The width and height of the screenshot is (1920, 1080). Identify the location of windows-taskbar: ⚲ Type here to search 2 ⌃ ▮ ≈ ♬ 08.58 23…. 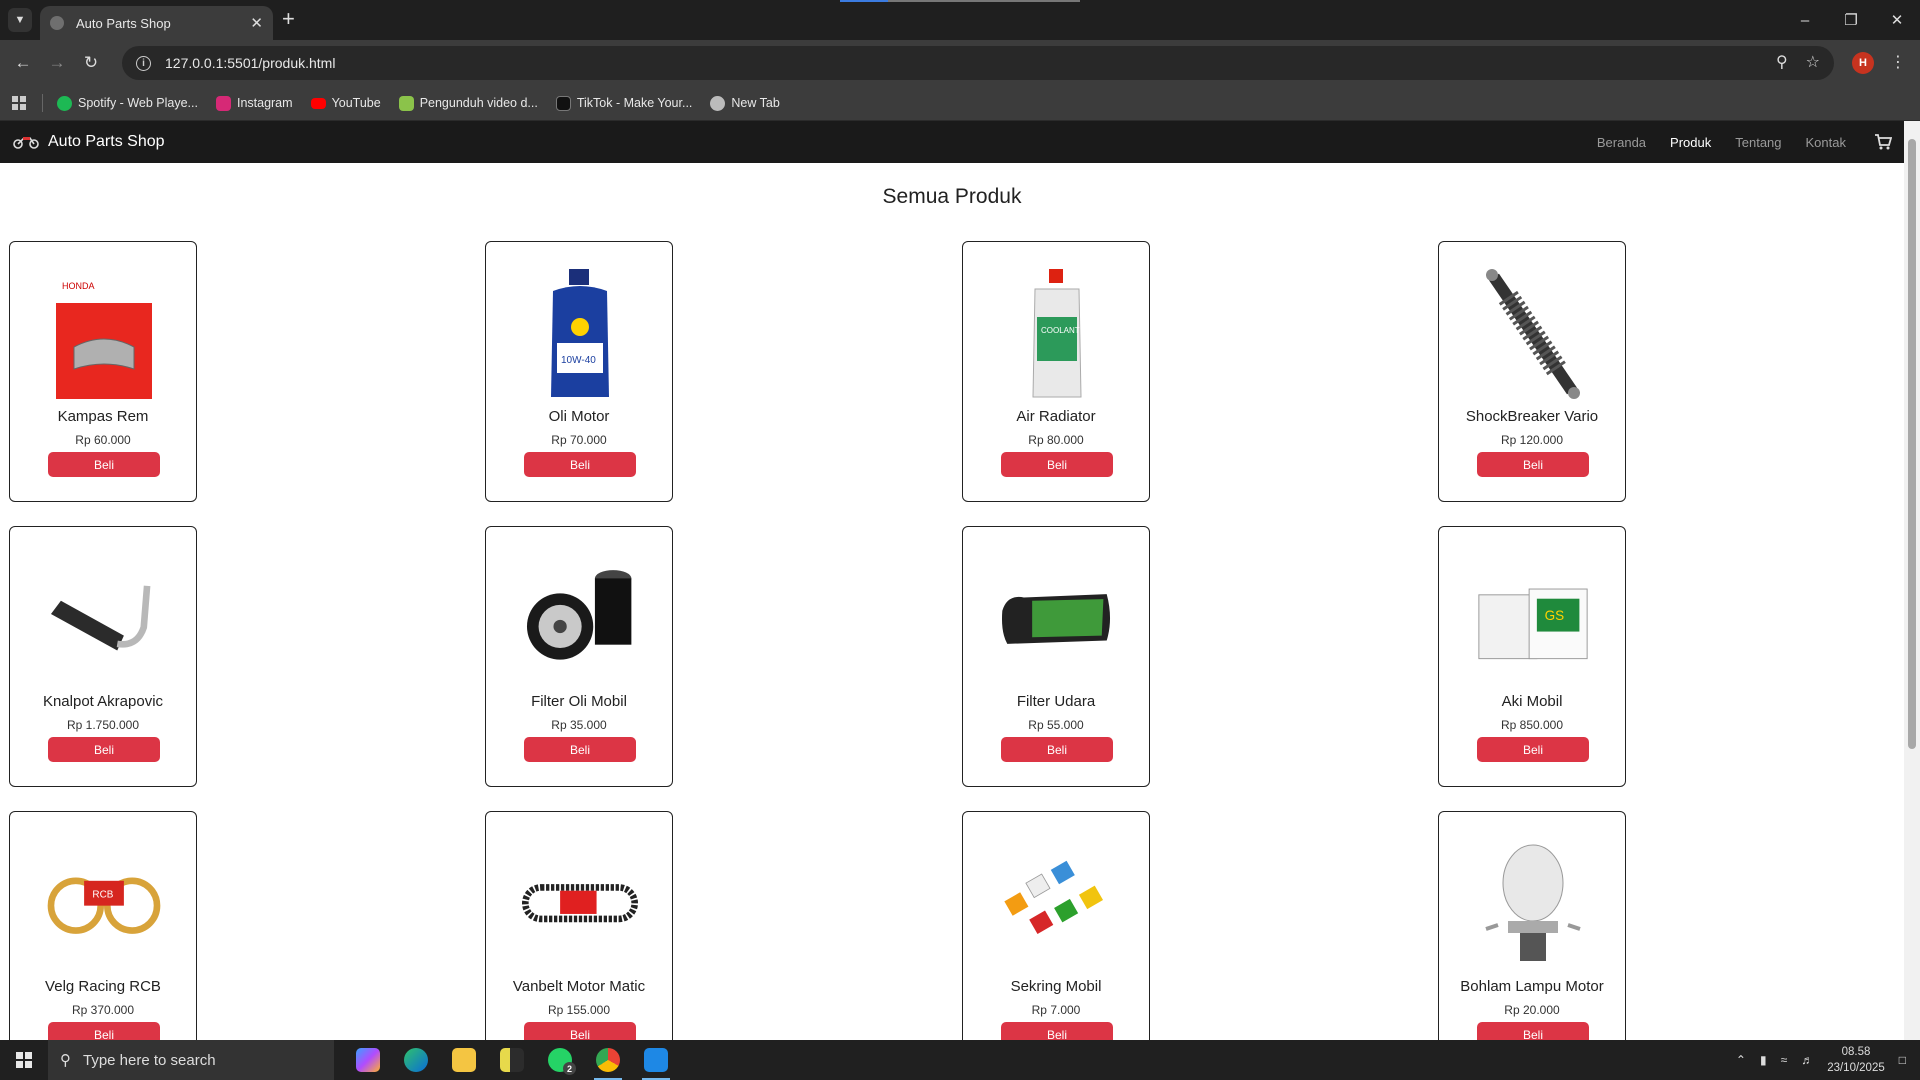
(960, 1060).